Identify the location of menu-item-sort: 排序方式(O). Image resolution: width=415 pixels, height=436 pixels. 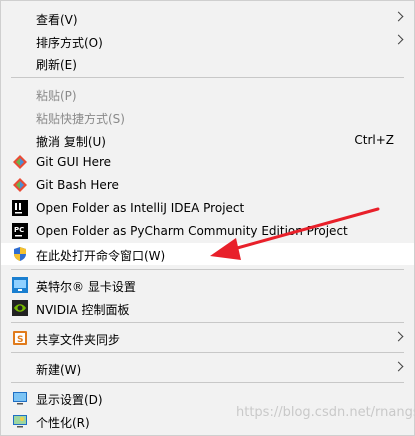
(207, 41).